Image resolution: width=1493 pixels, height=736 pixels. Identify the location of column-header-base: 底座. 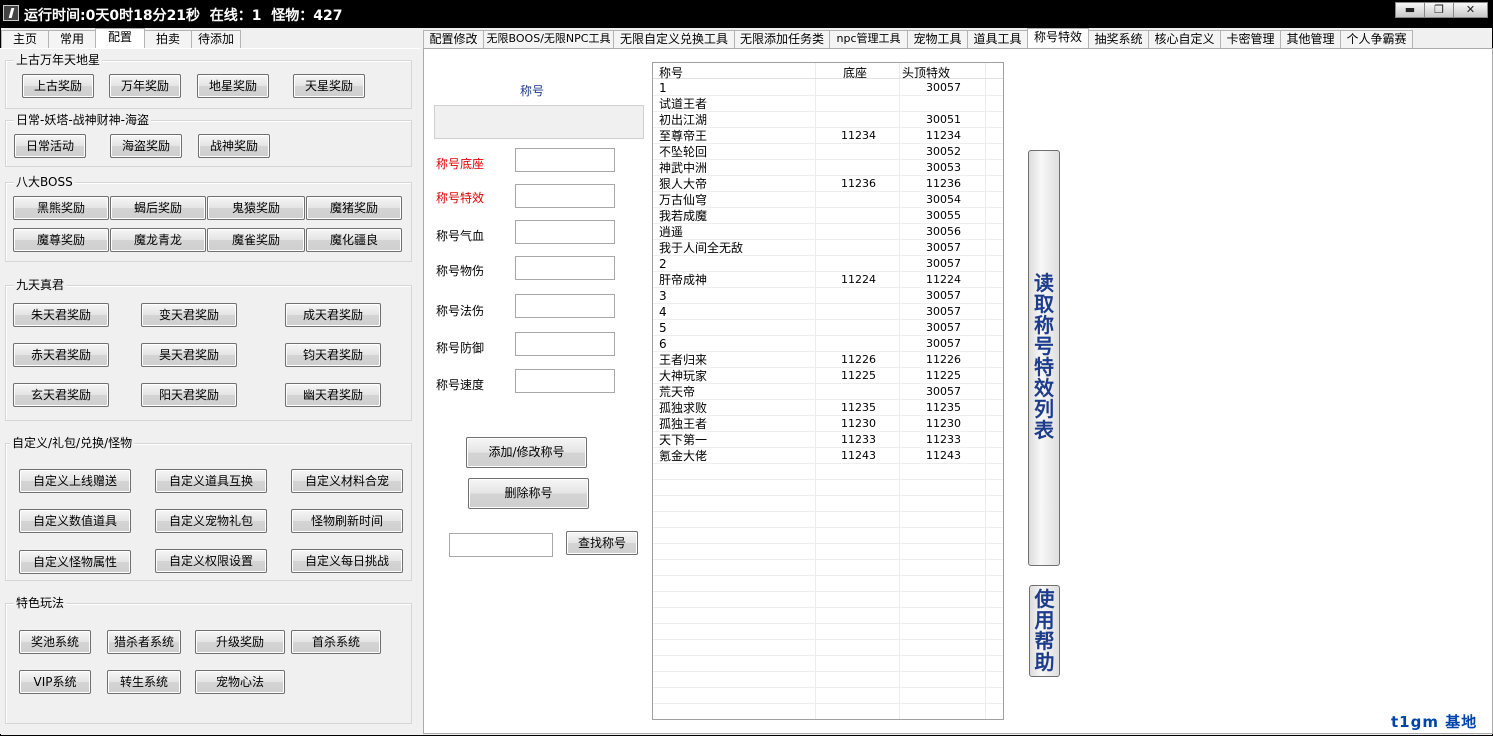
(855, 72).